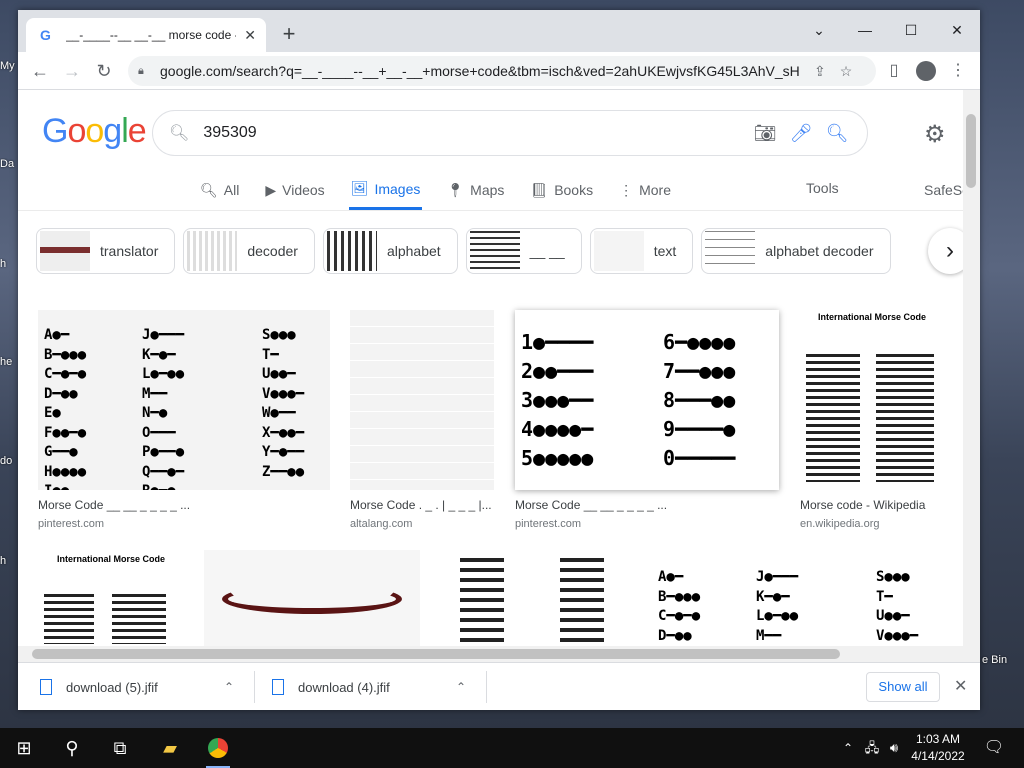 The width and height of the screenshot is (1024, 768). What do you see at coordinates (819, 30) in the screenshot?
I see `tab-search-button: ⌄` at bounding box center [819, 30].